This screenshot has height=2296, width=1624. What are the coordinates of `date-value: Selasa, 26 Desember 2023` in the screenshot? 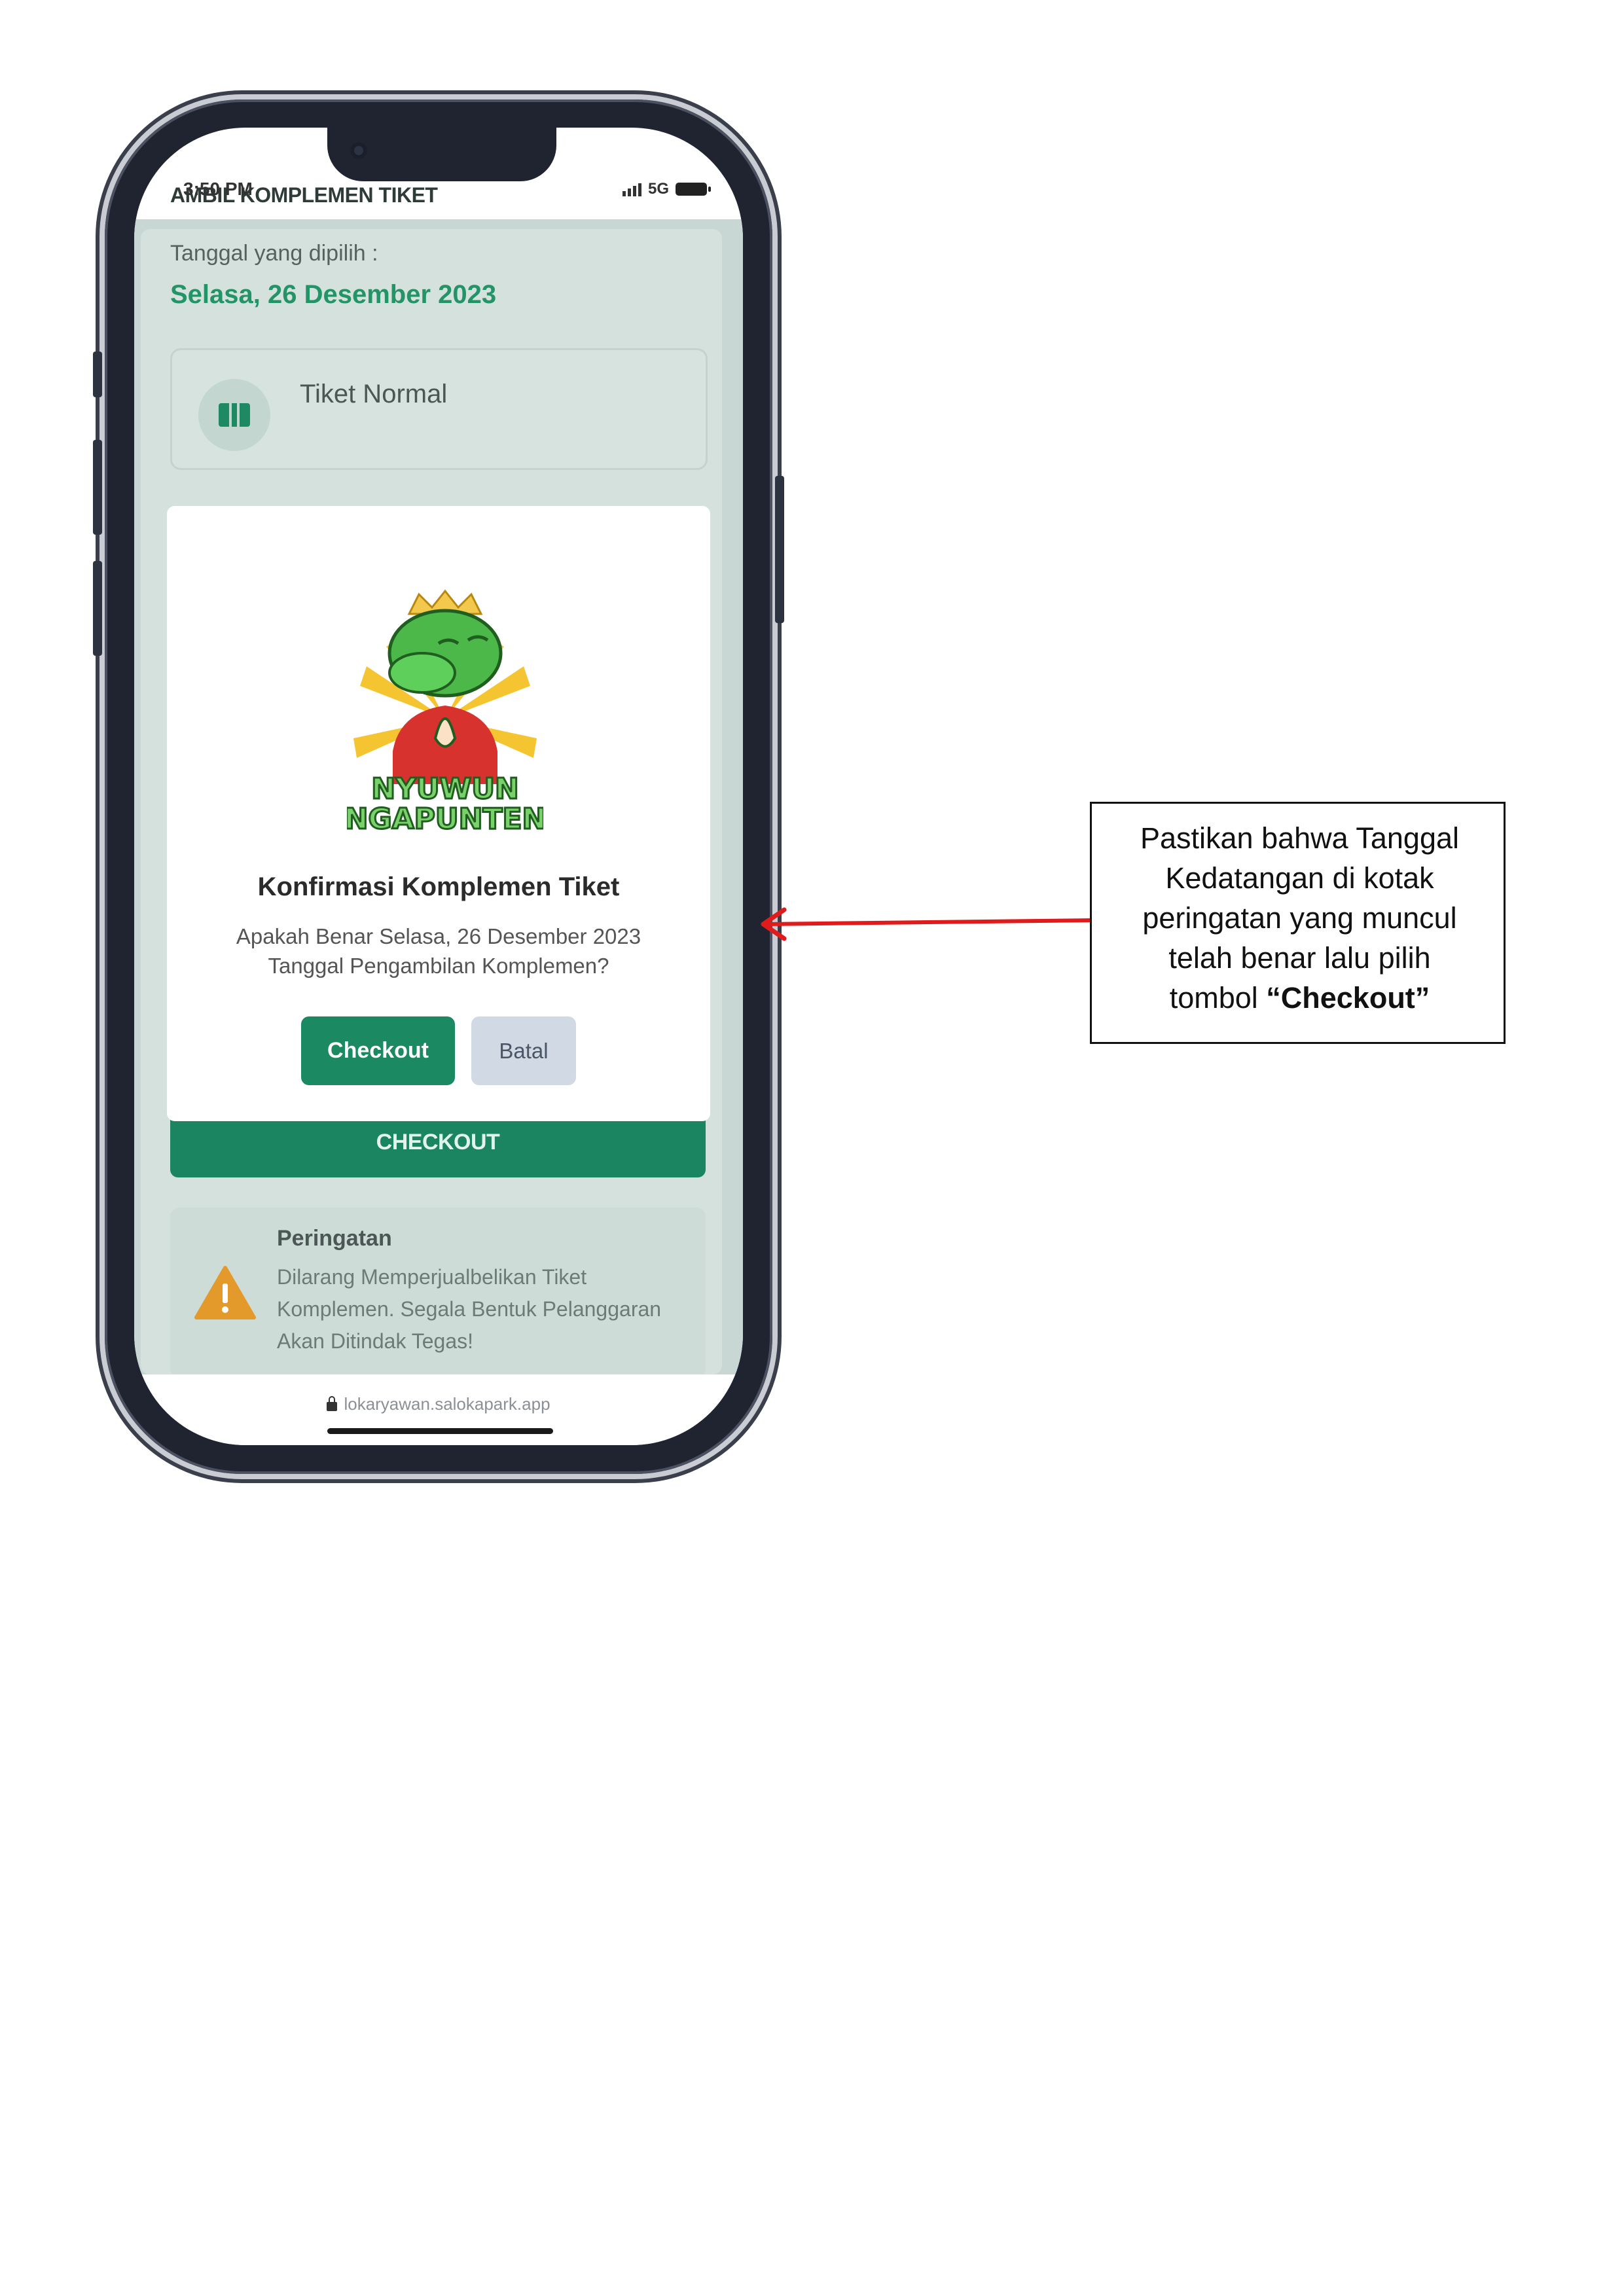 It's located at (333, 294).